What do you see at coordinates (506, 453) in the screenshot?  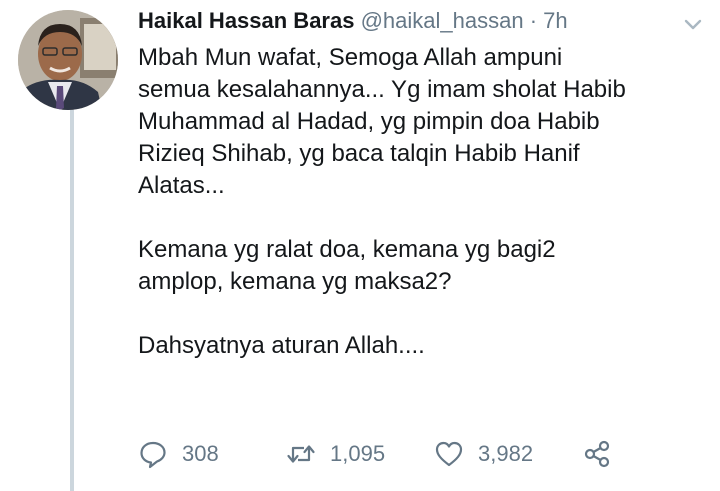 I see `like-count: 3,982` at bounding box center [506, 453].